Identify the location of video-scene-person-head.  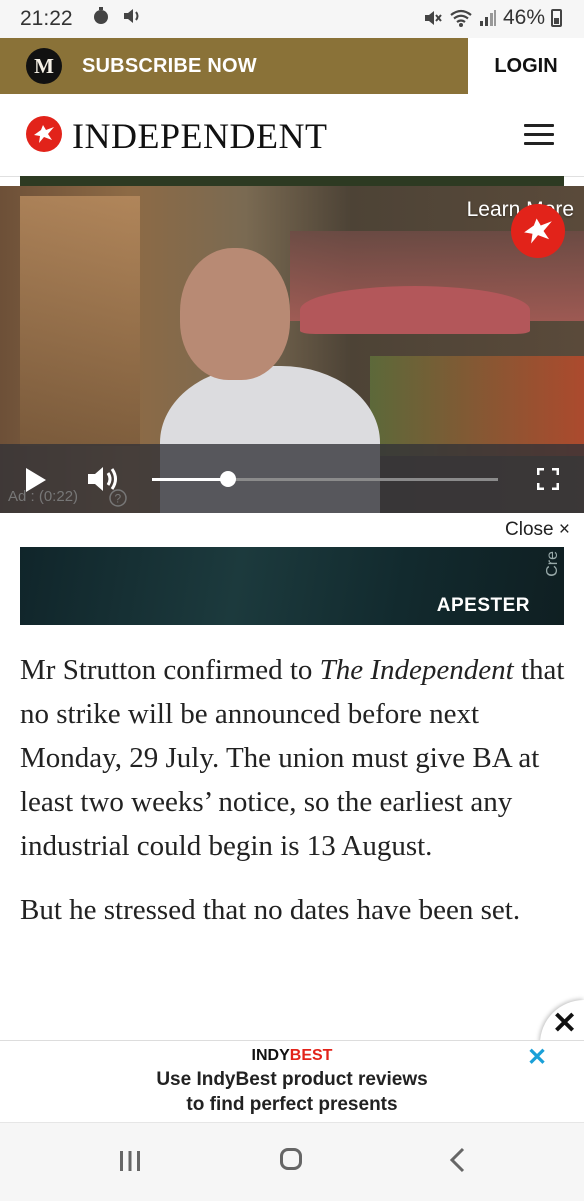
(235, 314).